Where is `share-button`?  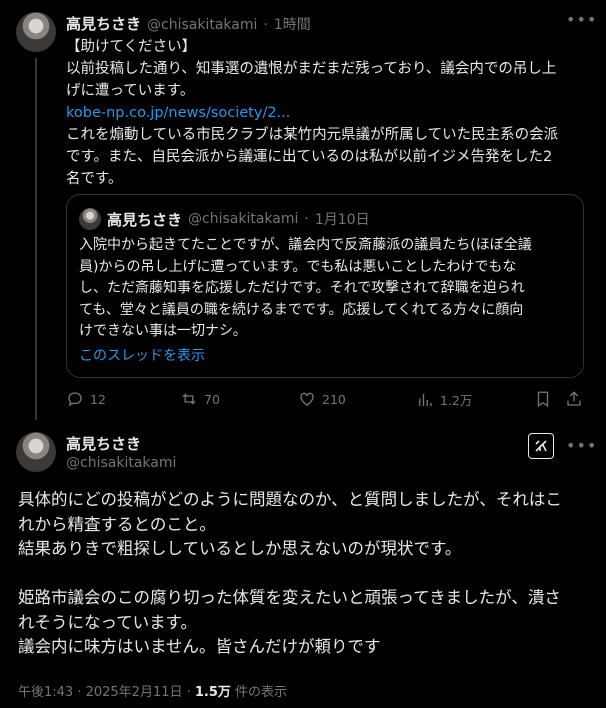
share-button is located at coordinates (574, 399).